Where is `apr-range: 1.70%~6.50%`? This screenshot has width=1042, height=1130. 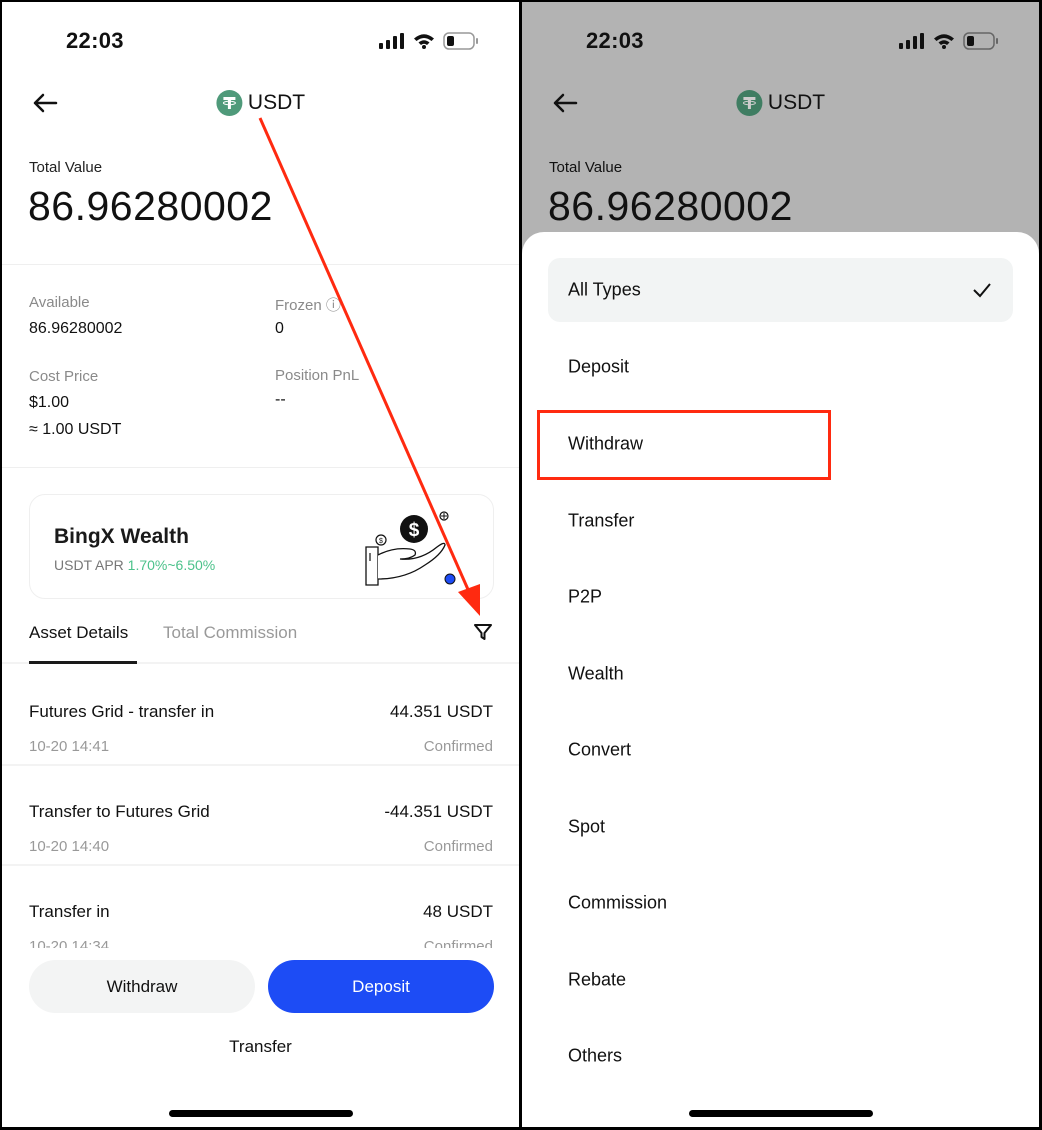
apr-range: 1.70%~6.50% is located at coordinates (171, 565).